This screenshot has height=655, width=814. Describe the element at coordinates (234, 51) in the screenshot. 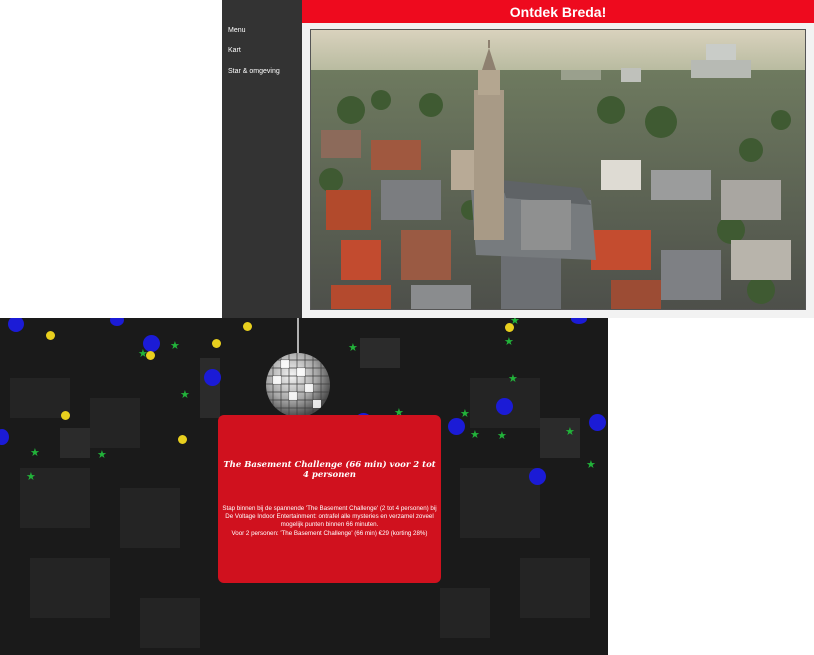

I see `sidebar-item-kart: Kart` at that location.